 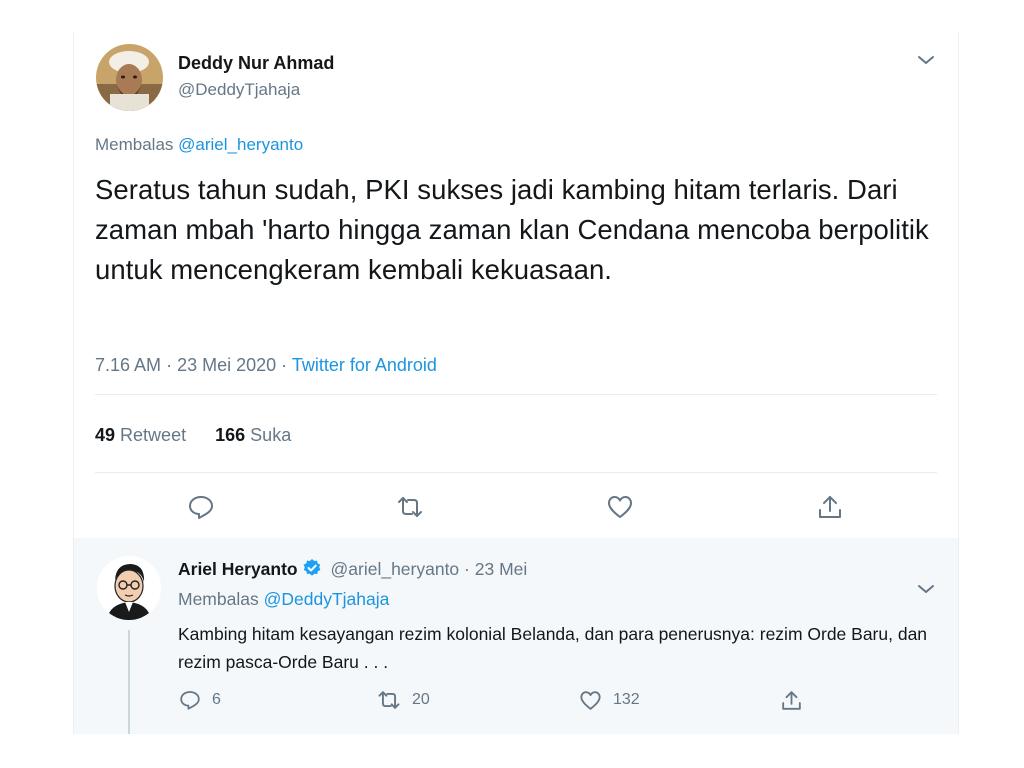 What do you see at coordinates (271, 435) in the screenshot?
I see `like-label: Suka` at bounding box center [271, 435].